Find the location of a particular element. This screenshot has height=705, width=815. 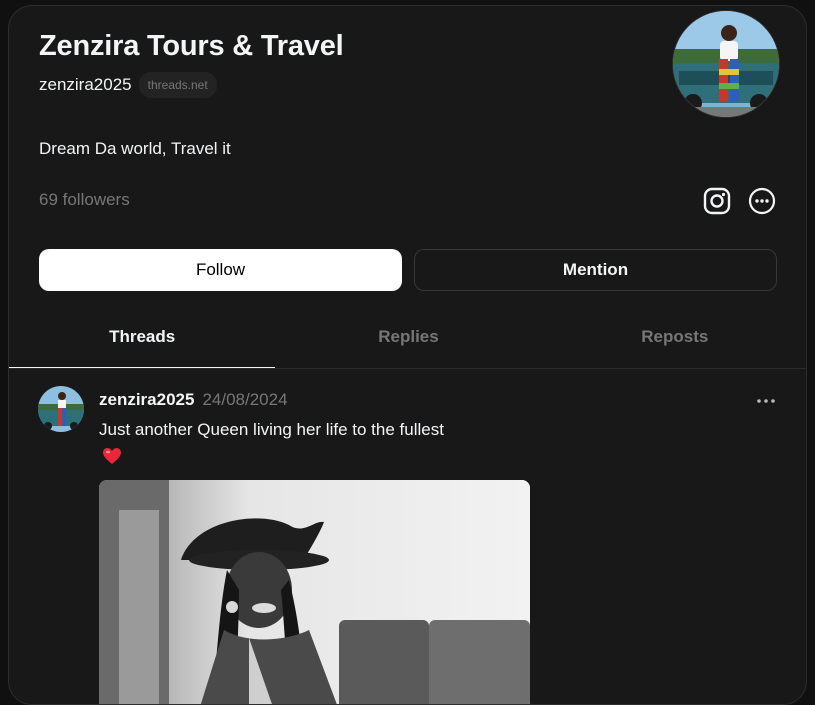

post-username: zenzira2025 is located at coordinates (146, 400).